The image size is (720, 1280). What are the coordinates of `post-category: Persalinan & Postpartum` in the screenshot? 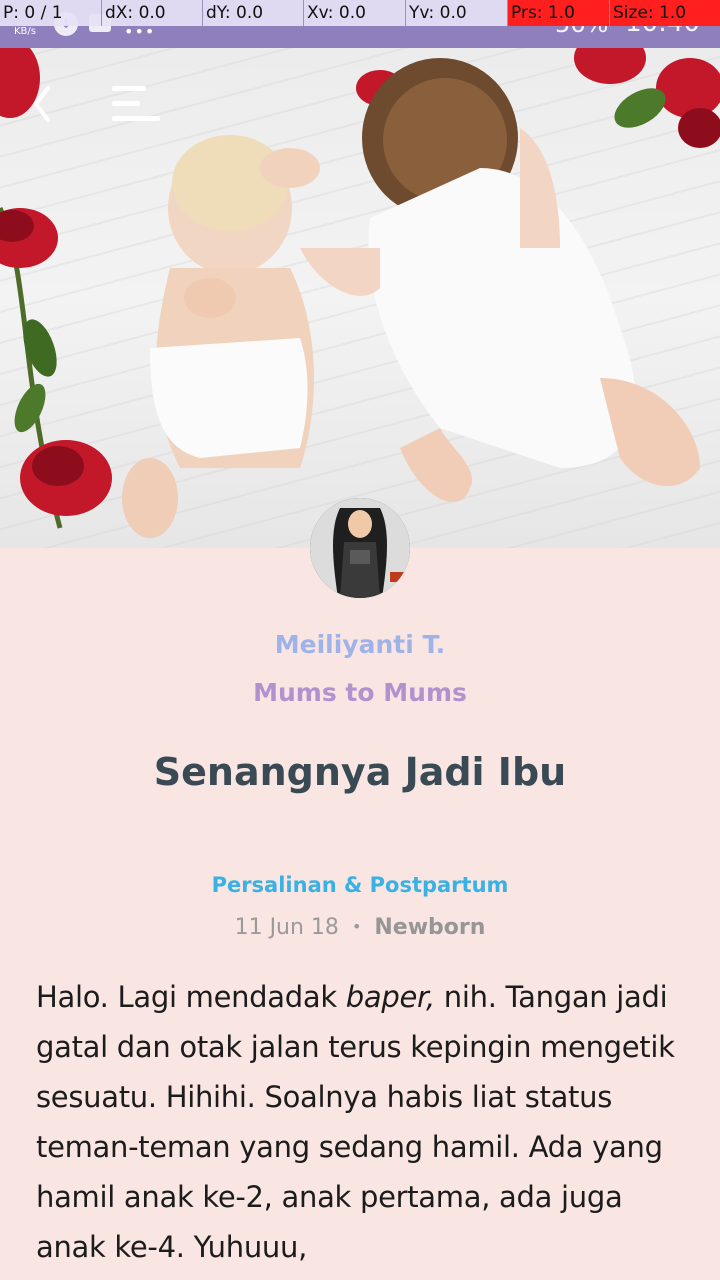 It's located at (360, 885).